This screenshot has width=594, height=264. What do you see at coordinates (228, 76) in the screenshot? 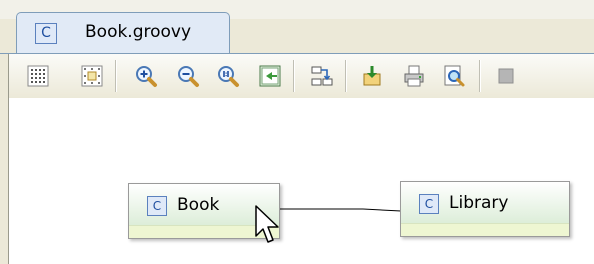
I see `zoom-actual-icon` at bounding box center [228, 76].